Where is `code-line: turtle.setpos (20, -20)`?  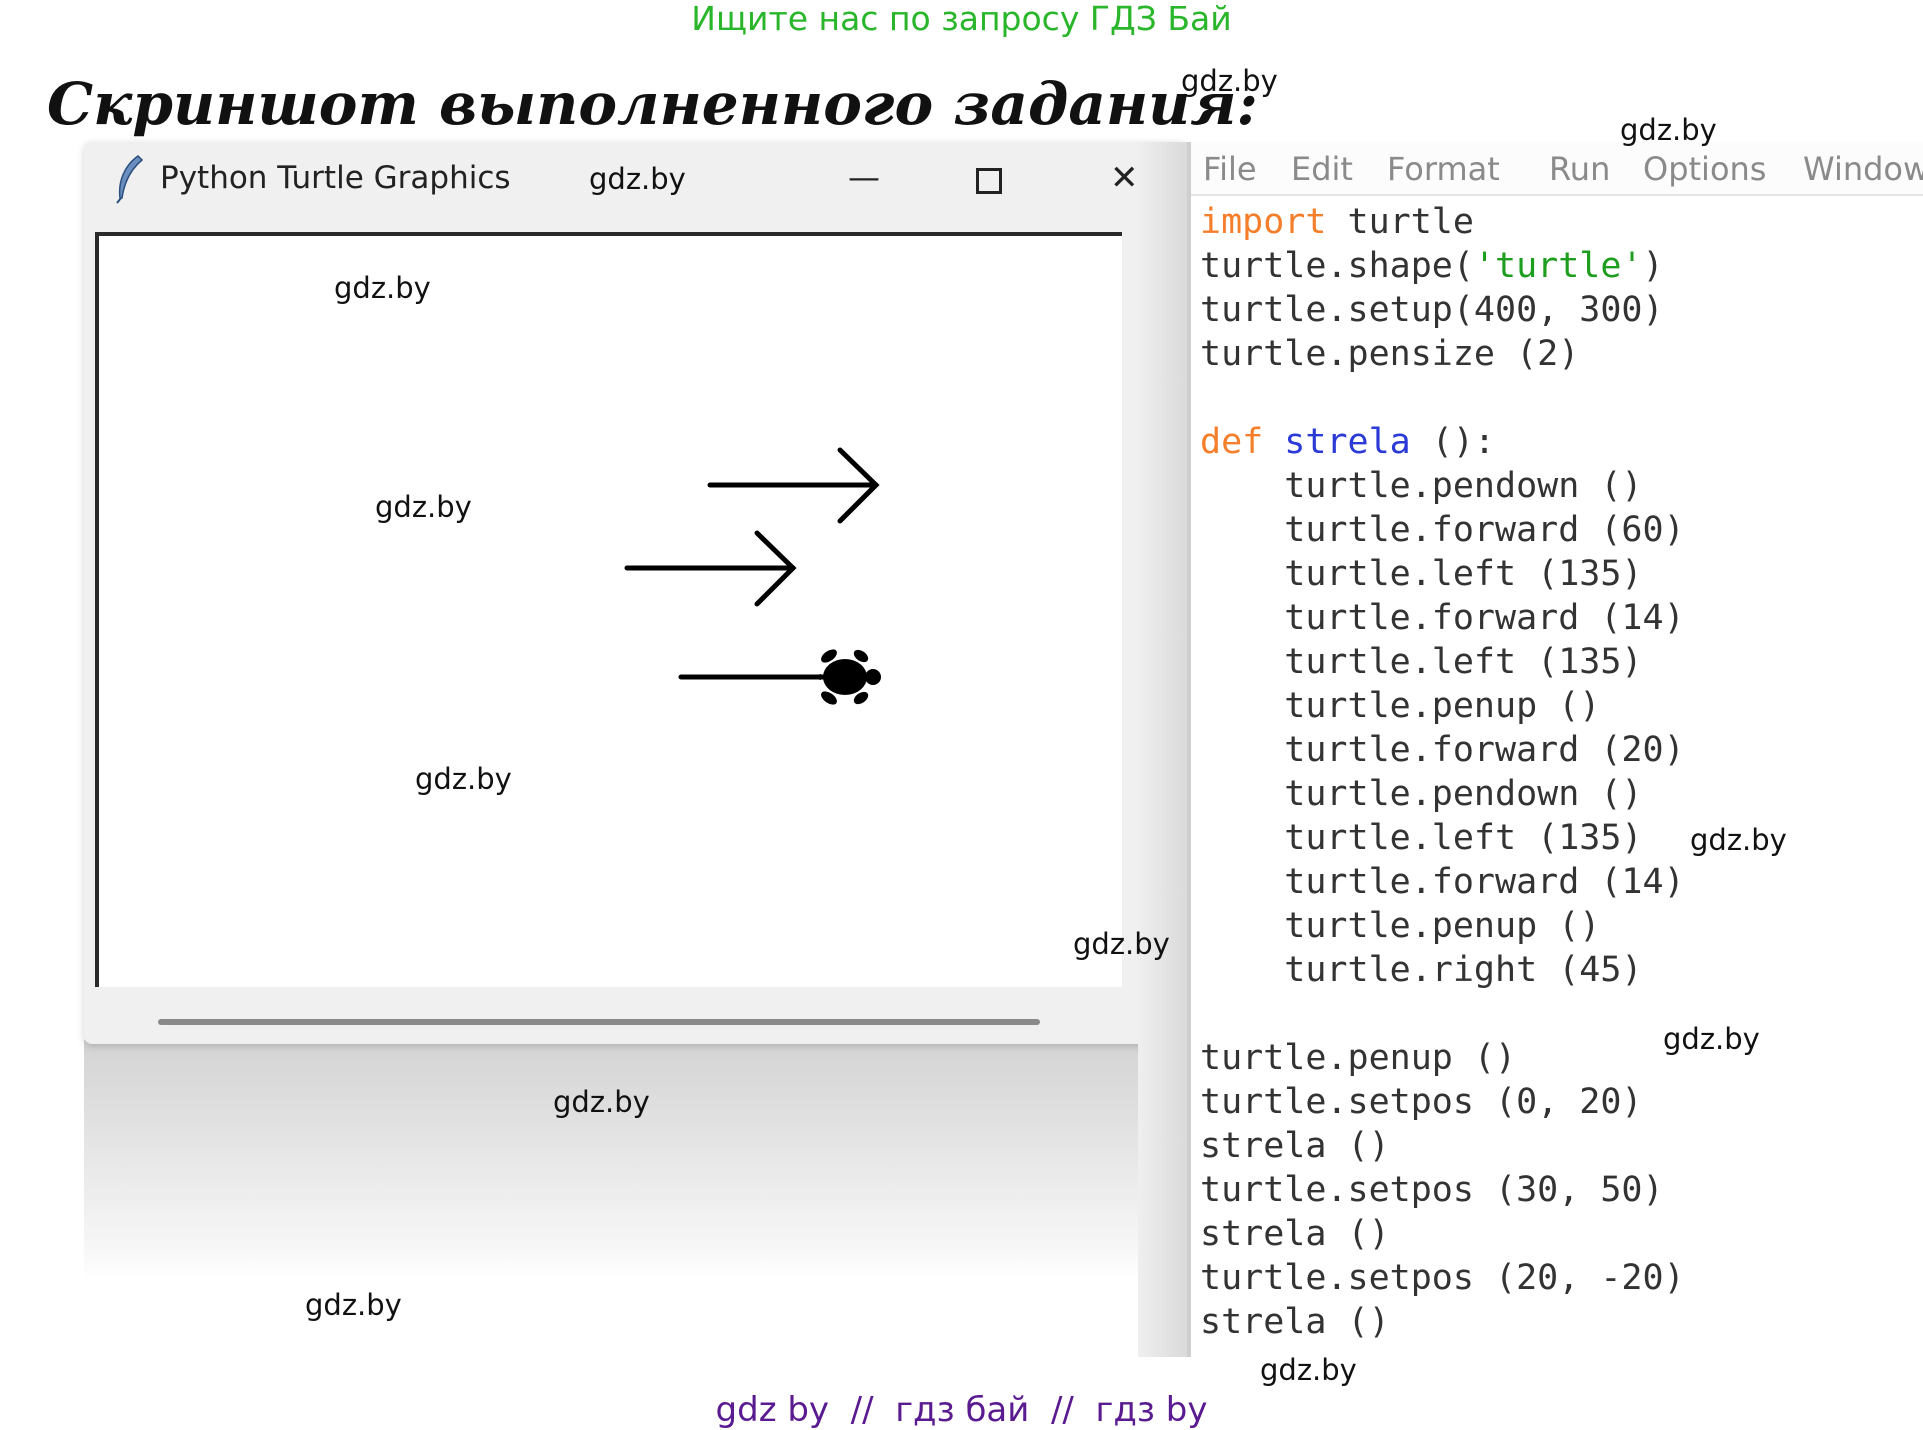
code-line: turtle.setpos (20, -20) is located at coordinates (1442, 1278).